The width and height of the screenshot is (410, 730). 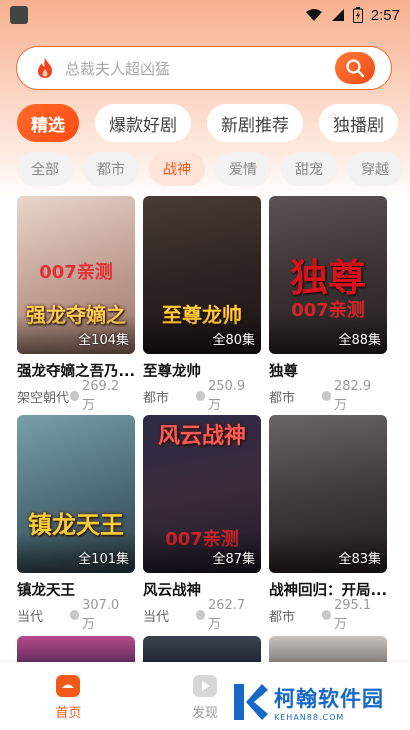 What do you see at coordinates (328, 494) in the screenshot?
I see `drama-poster: 全83集` at bounding box center [328, 494].